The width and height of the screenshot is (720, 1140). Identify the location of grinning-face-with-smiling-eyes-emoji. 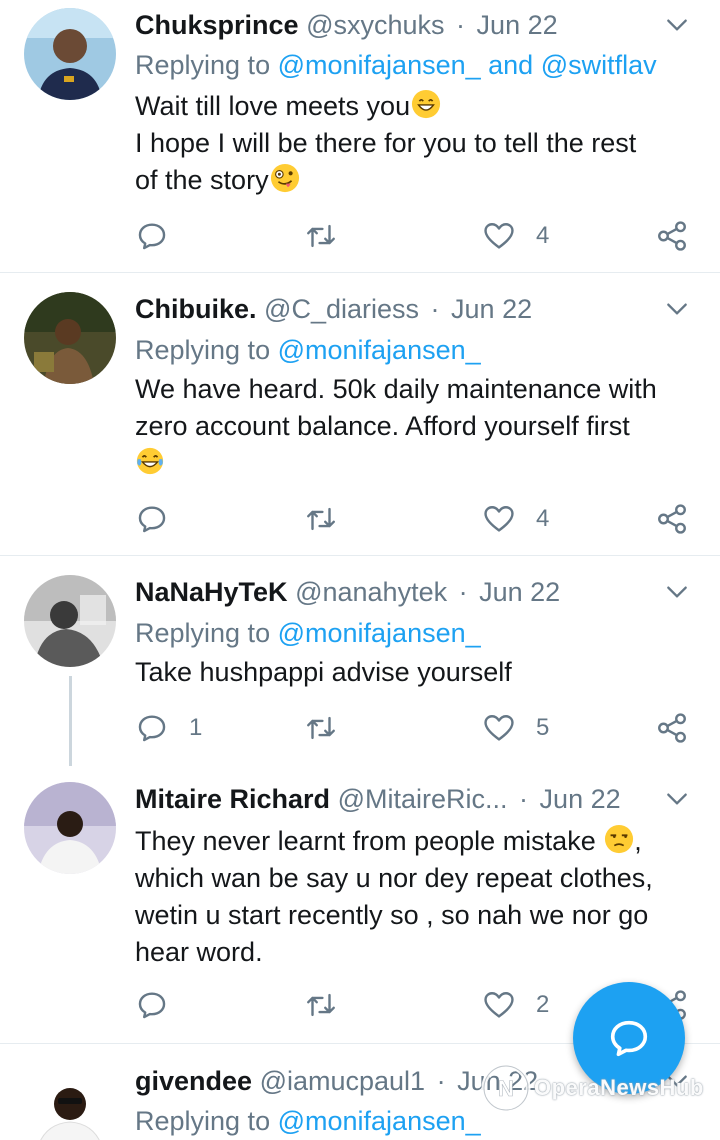
(426, 104).